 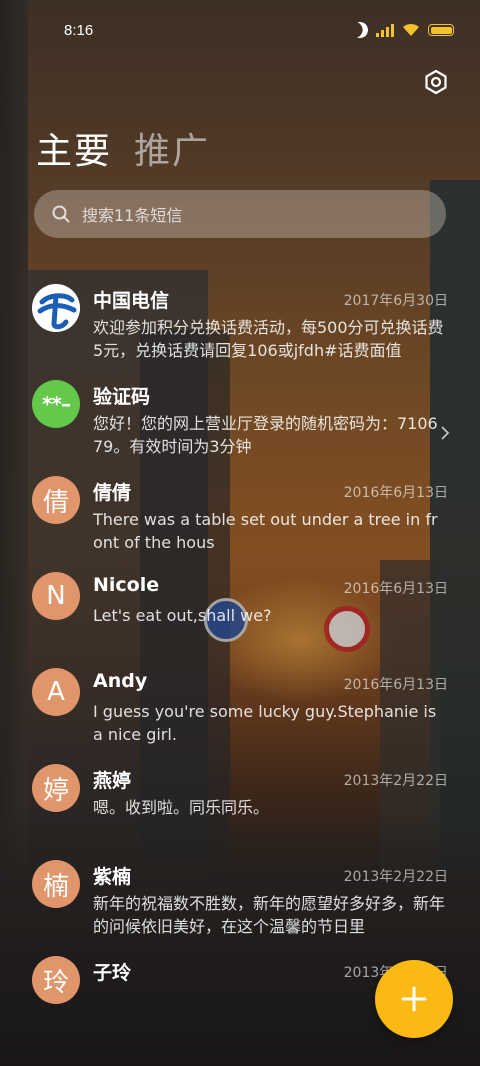 I want to click on status-bar: 8:16, so click(x=240, y=31).